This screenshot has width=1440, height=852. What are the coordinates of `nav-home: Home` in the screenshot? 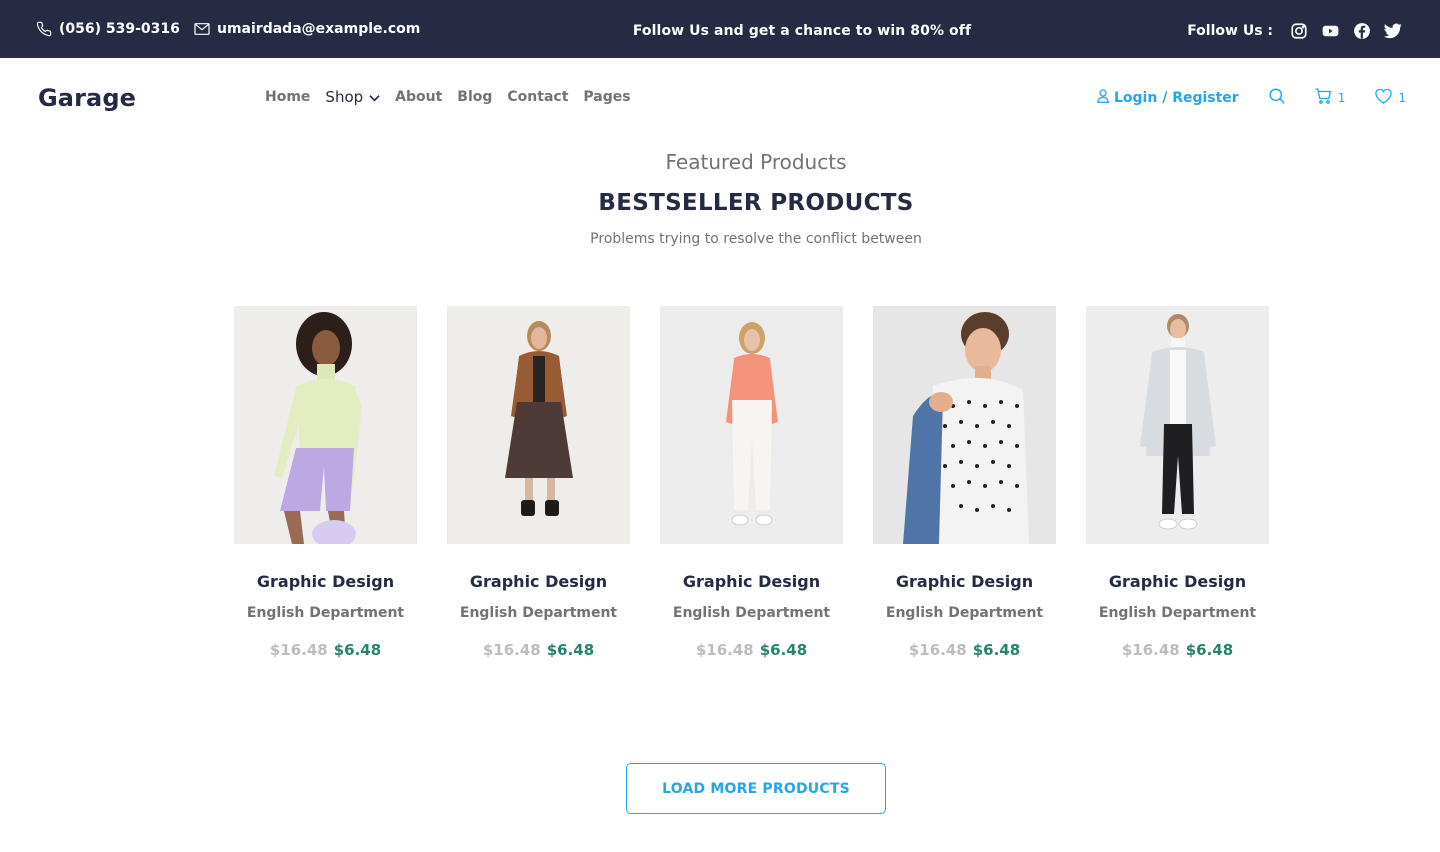 It's located at (287, 97).